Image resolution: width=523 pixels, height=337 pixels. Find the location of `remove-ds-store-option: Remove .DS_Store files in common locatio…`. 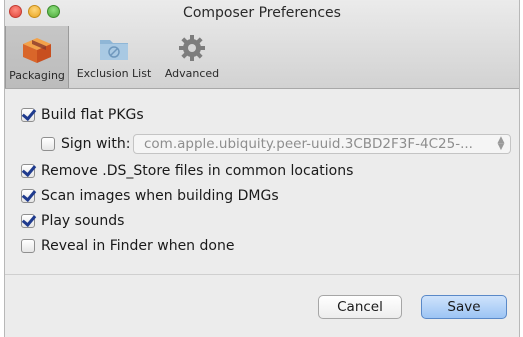

remove-ds-store-option: Remove .DS_Store files in common locatio… is located at coordinates (187, 171).